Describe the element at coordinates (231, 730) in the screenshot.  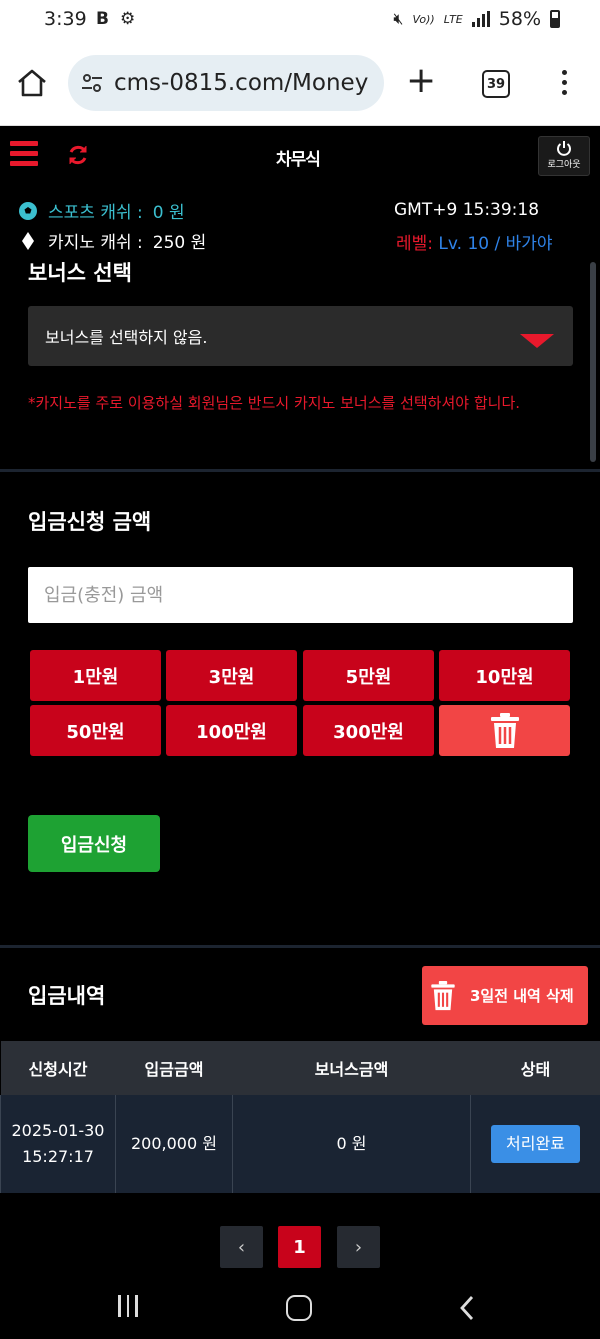
I see `amount-button-1m: 100만원` at that location.